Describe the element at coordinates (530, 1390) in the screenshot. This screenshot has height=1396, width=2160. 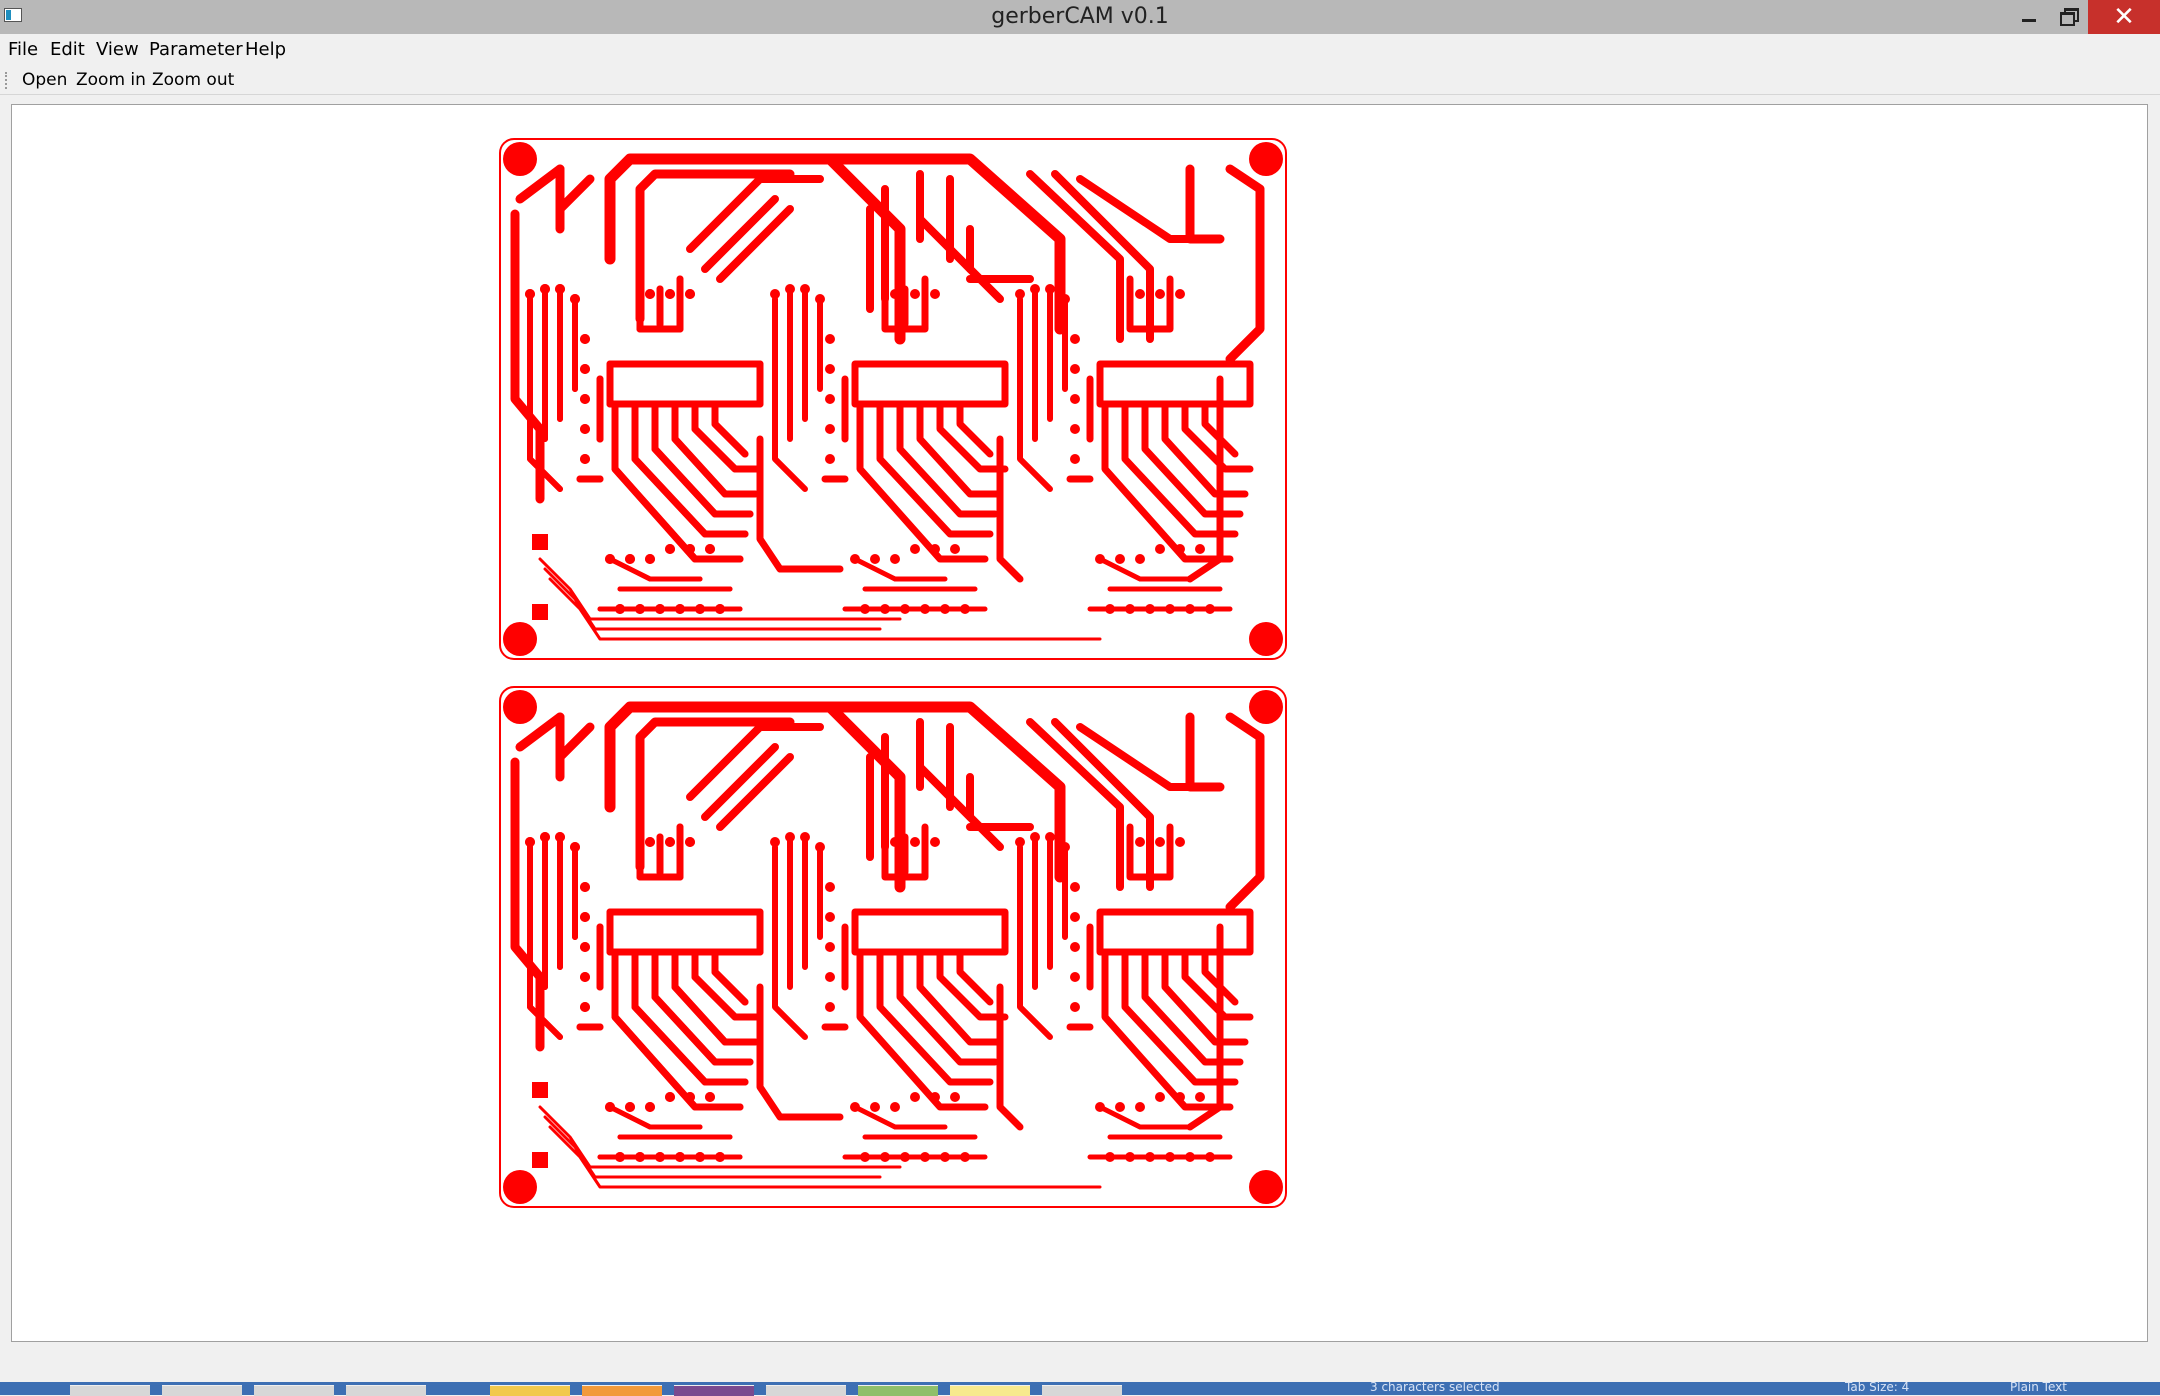
I see `taskbar-app-5-icon` at that location.